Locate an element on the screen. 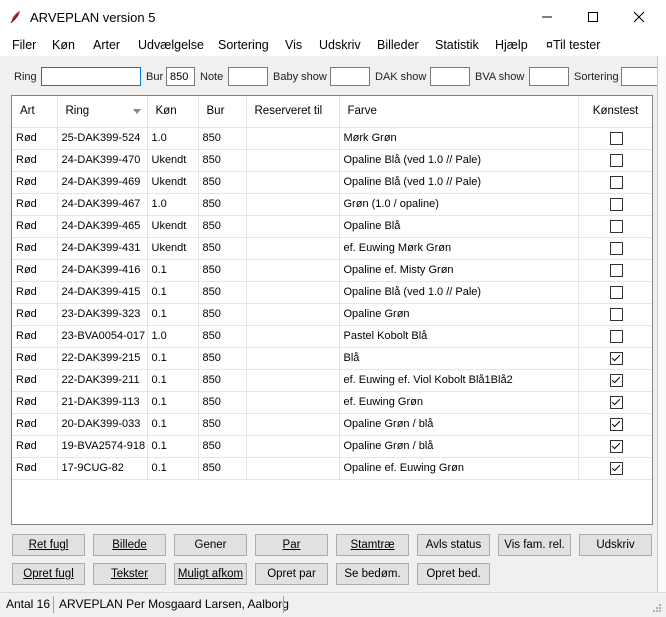  se-bedom-button: Se bedøm. is located at coordinates (372, 574).